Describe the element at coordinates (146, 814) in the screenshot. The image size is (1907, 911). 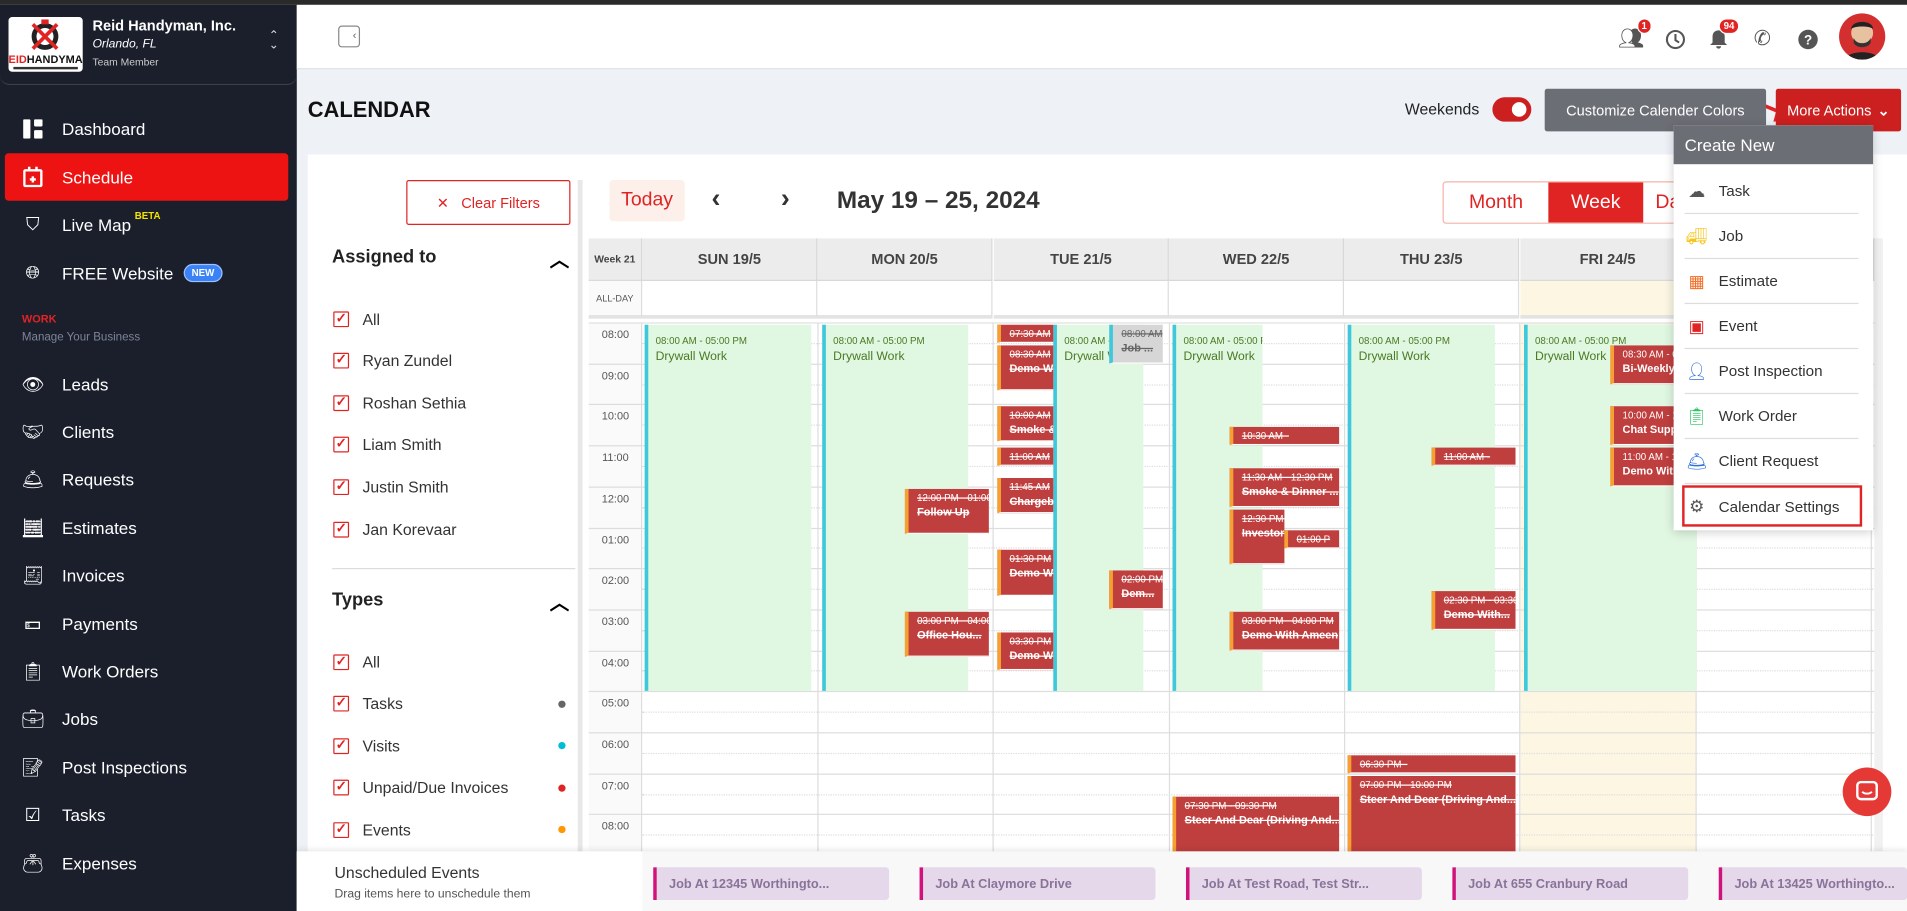
I see `sidebar-item-tasks: ☑︎ Tasks` at that location.